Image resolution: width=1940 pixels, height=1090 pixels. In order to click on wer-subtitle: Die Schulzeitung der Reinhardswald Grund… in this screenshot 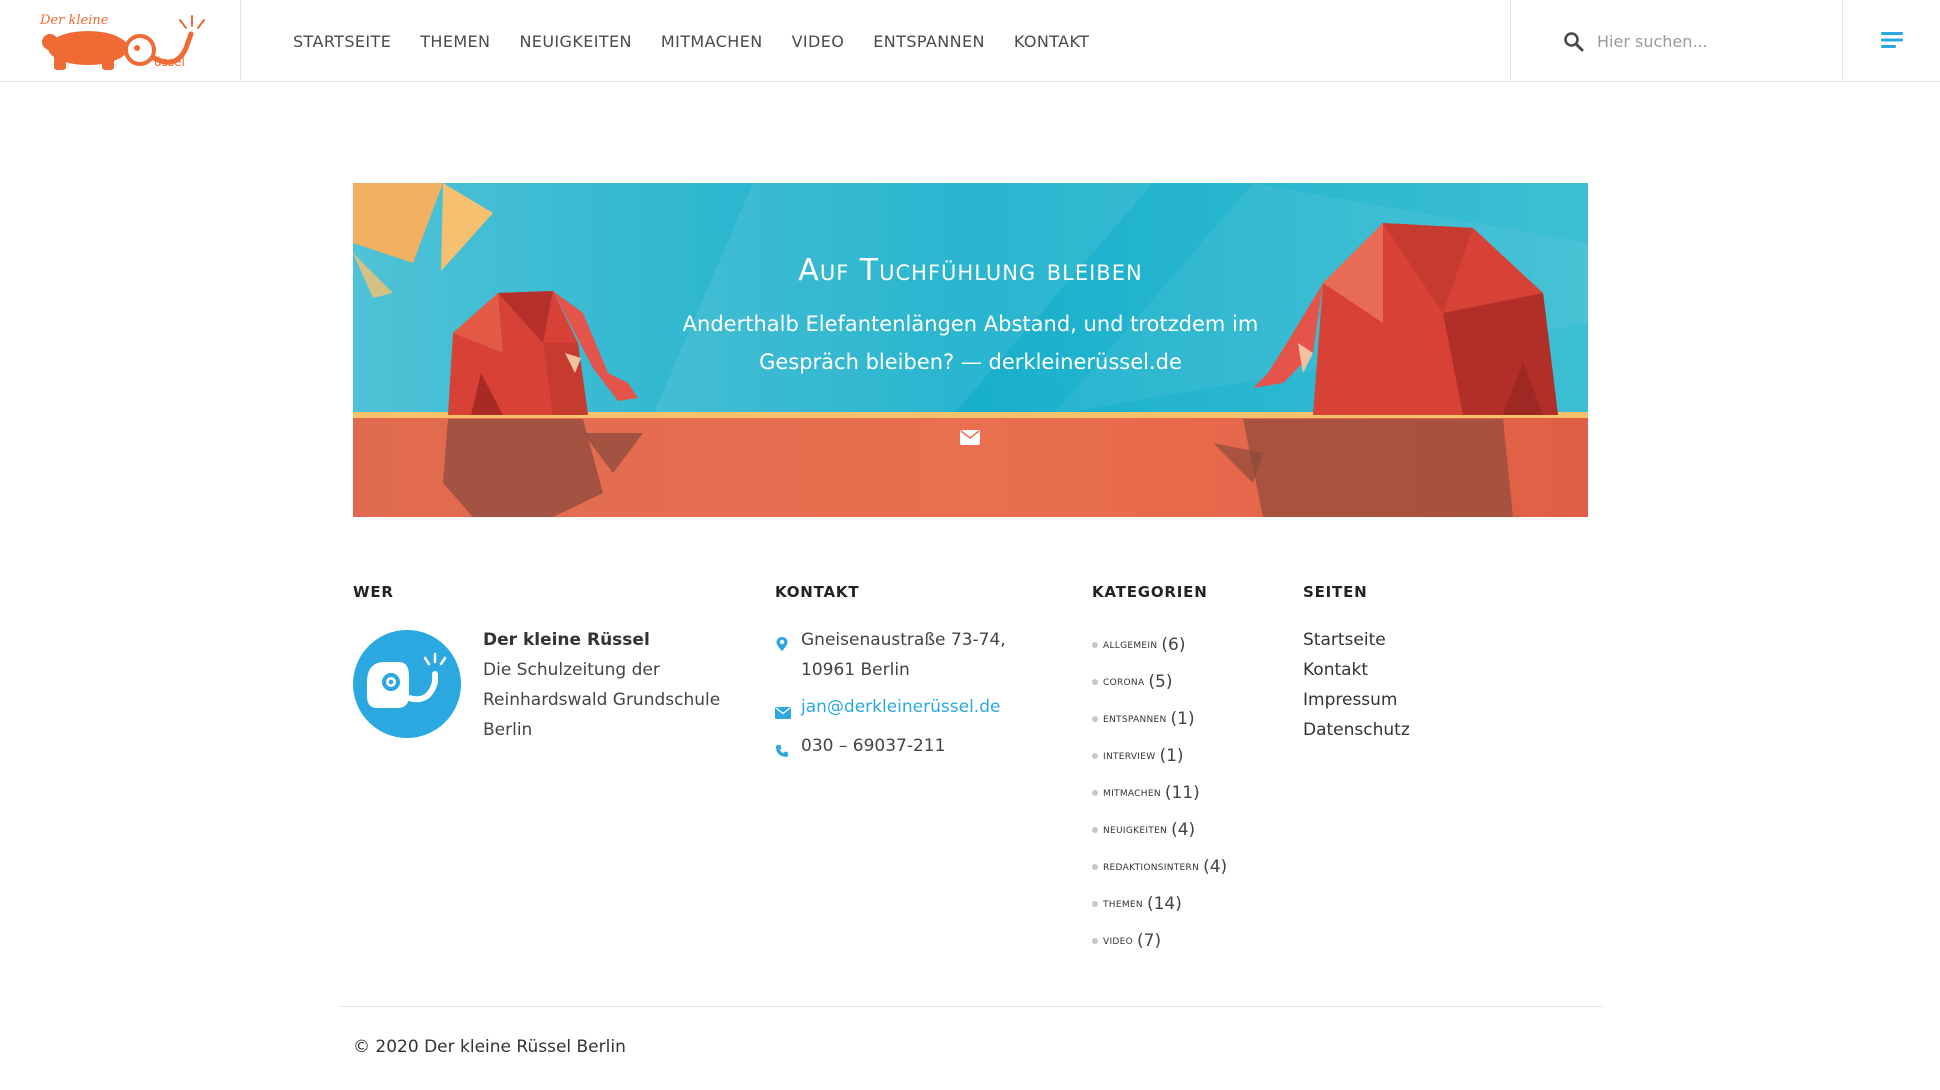, I will do `click(602, 700)`.